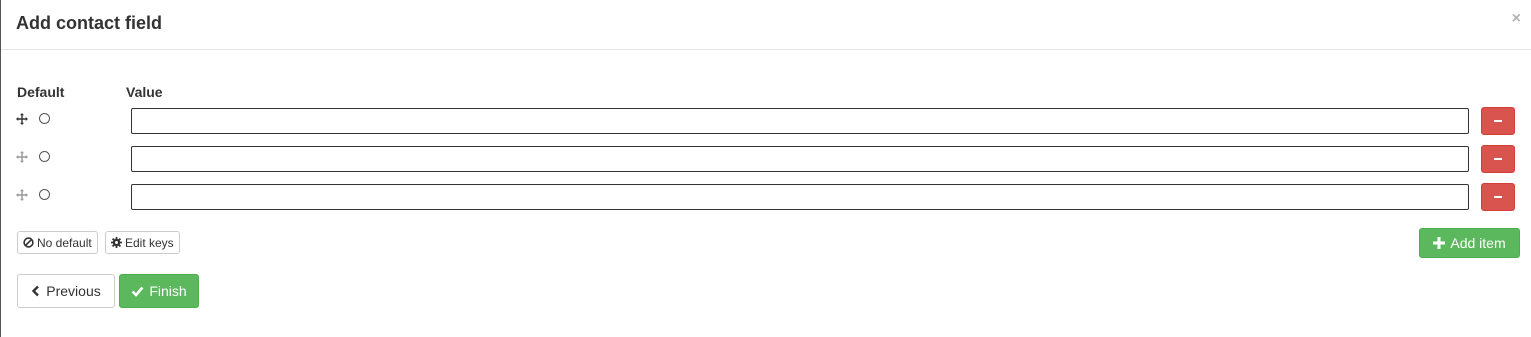  I want to click on finish-button: Finish, so click(159, 291).